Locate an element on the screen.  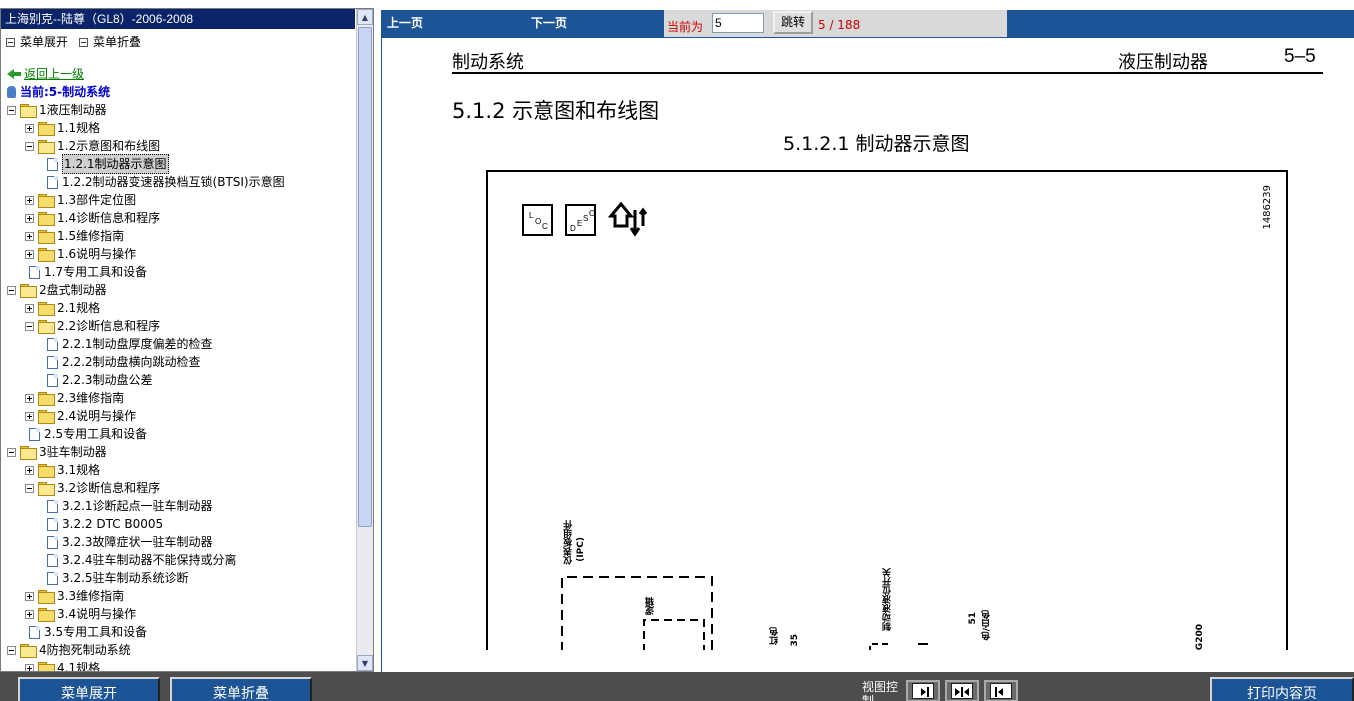
tree-item: 1.5维修指南 is located at coordinates (74, 236).